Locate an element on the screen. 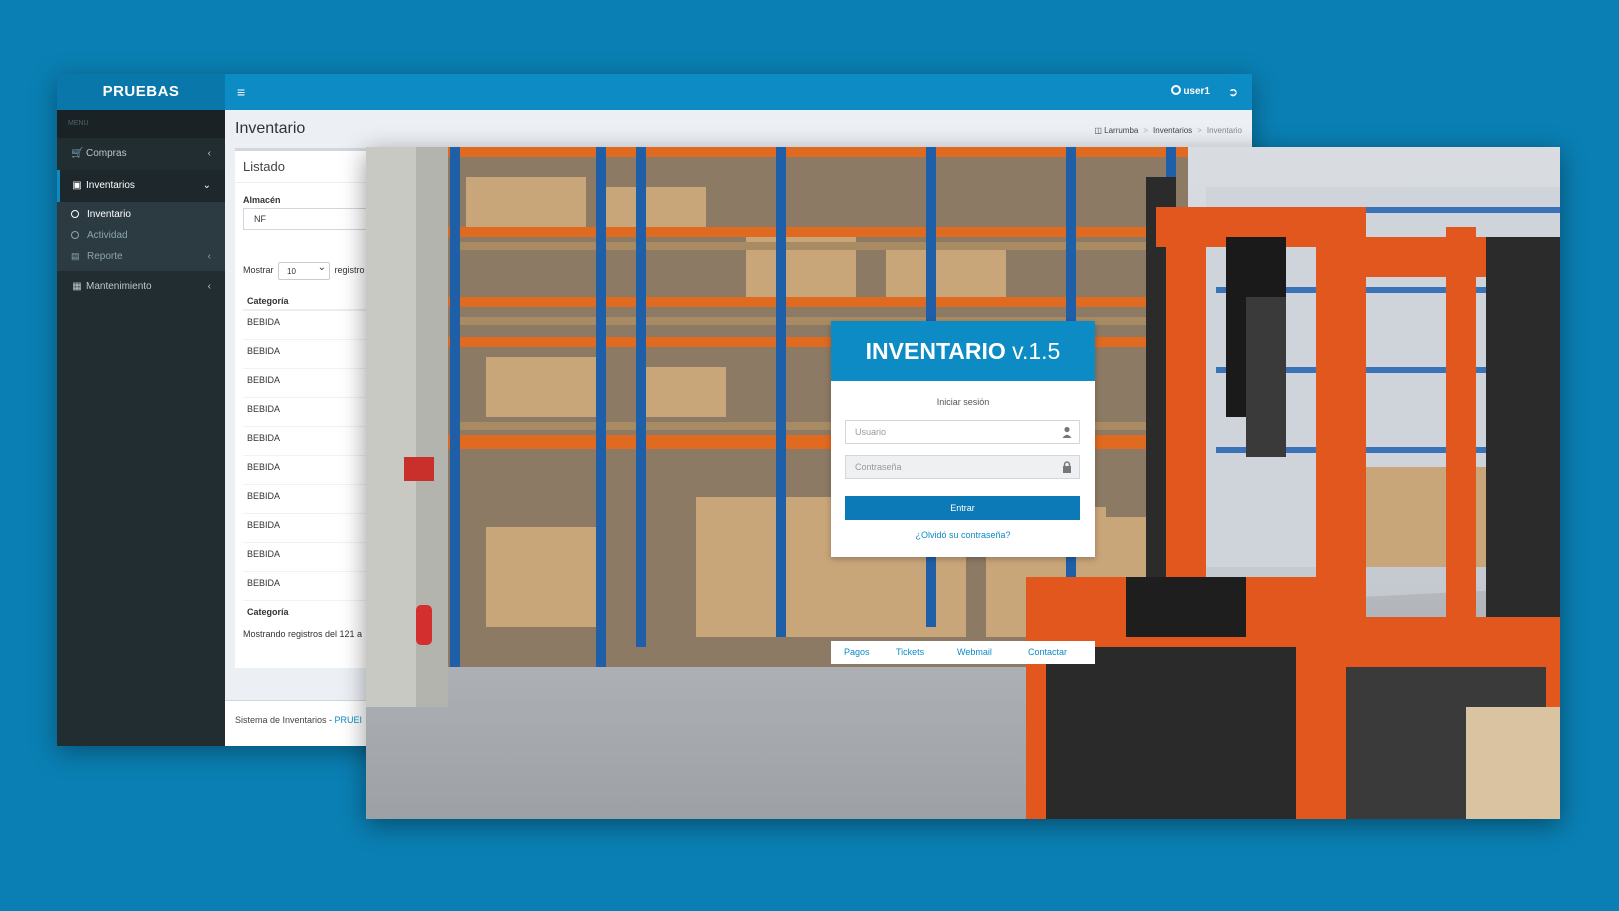  person-icon is located at coordinates (1067, 432).